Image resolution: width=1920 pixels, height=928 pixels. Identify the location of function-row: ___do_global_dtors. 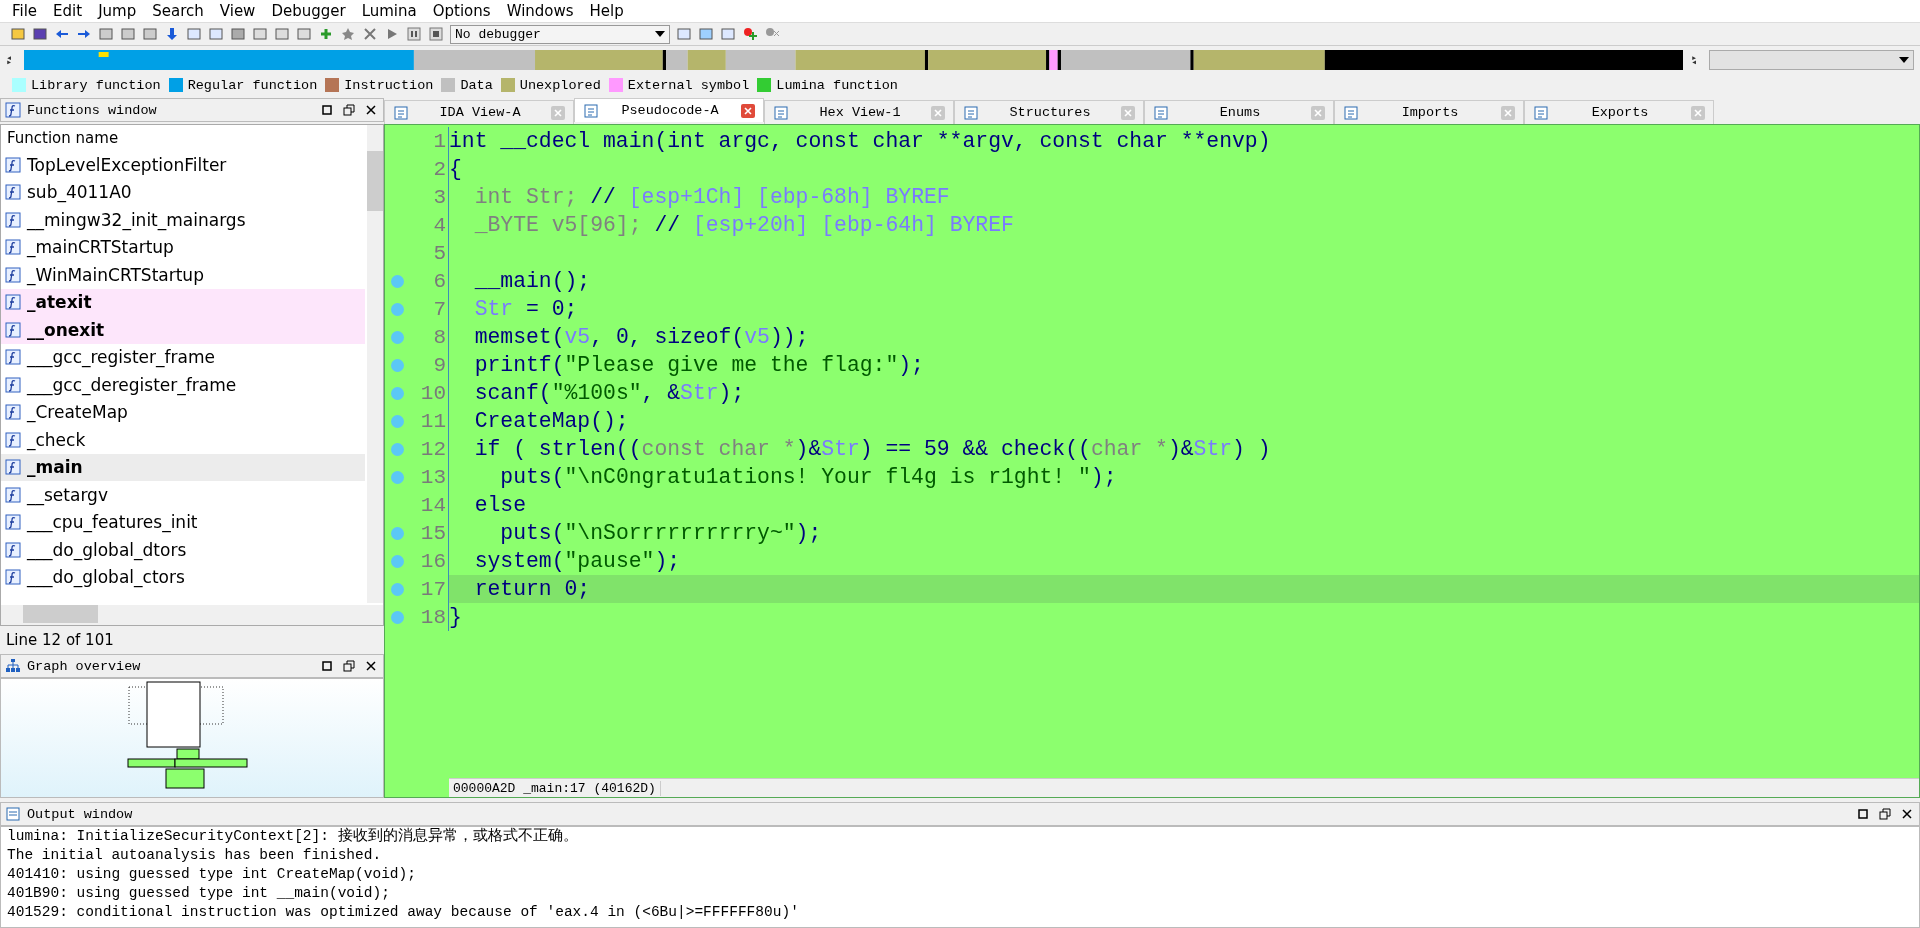
(183, 550).